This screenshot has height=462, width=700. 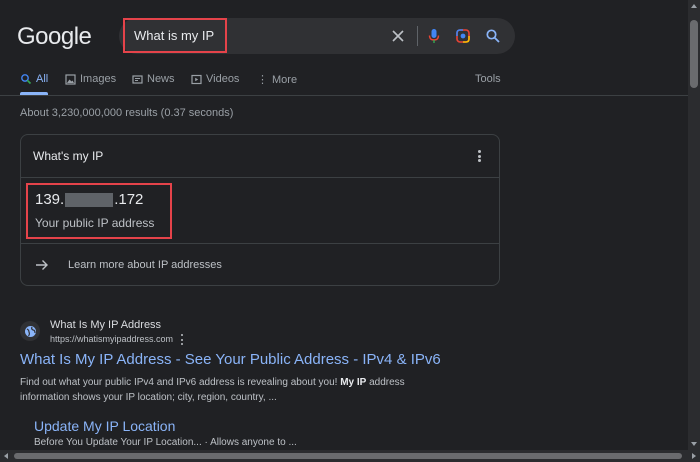 What do you see at coordinates (42, 265) in the screenshot?
I see `arrow-right-icon` at bounding box center [42, 265].